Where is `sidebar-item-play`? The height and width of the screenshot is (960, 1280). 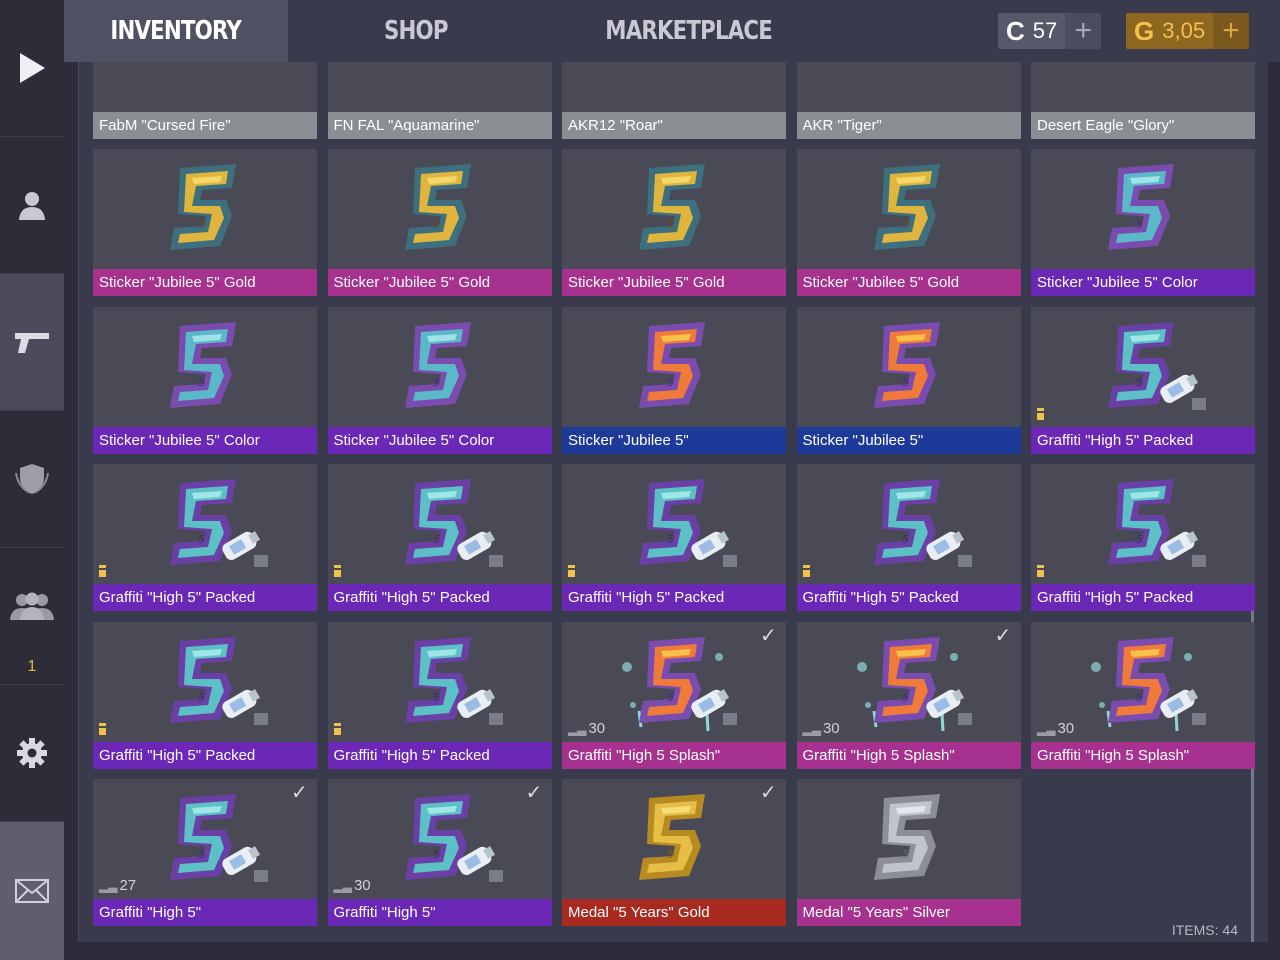 sidebar-item-play is located at coordinates (32, 68).